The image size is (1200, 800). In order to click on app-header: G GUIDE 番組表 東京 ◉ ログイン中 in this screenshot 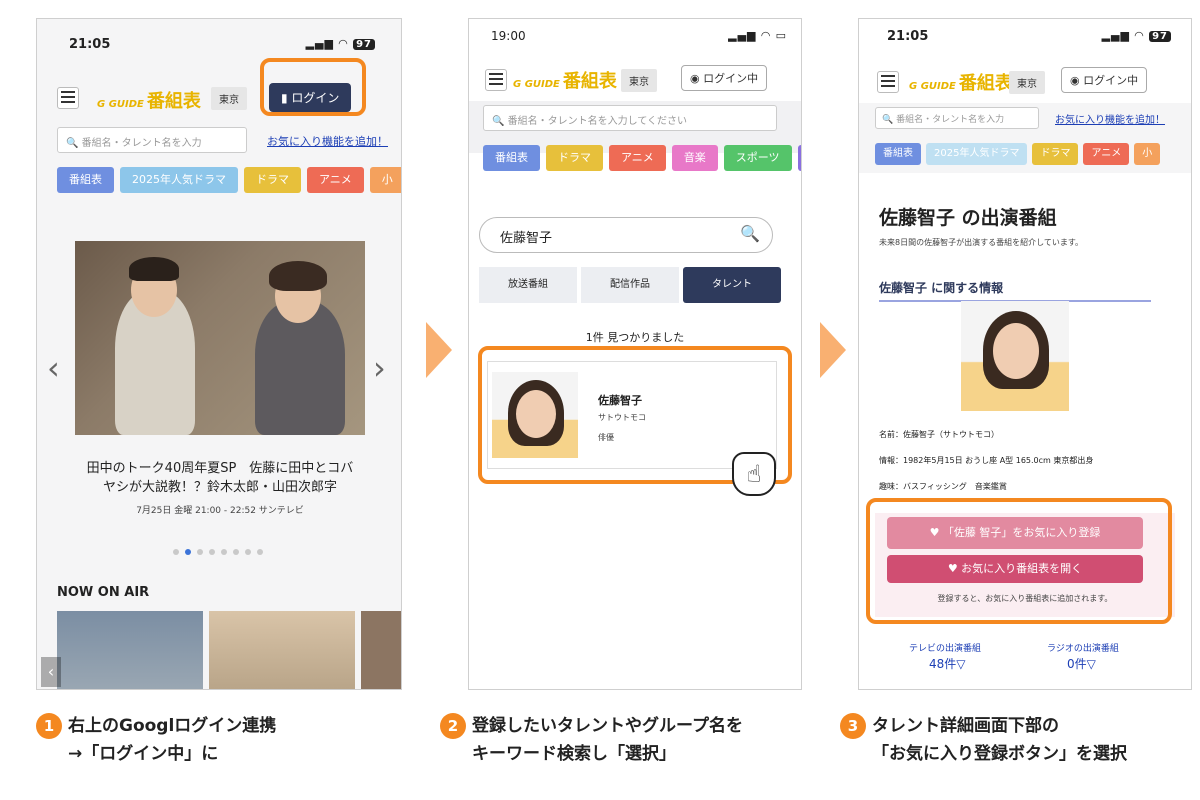, I will do `click(635, 83)`.